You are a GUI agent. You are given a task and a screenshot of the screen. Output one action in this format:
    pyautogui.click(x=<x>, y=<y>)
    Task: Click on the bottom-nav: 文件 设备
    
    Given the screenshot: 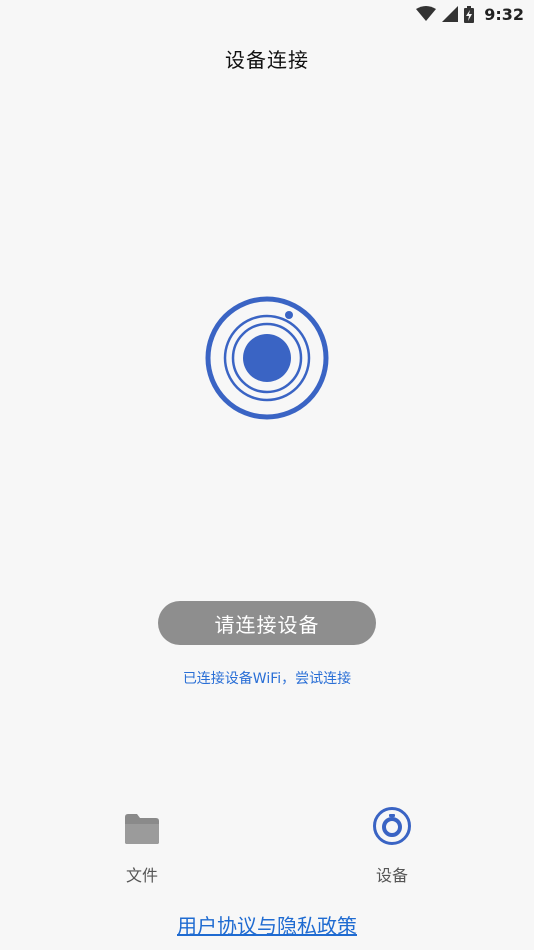 What is the action you would take?
    pyautogui.click(x=267, y=851)
    